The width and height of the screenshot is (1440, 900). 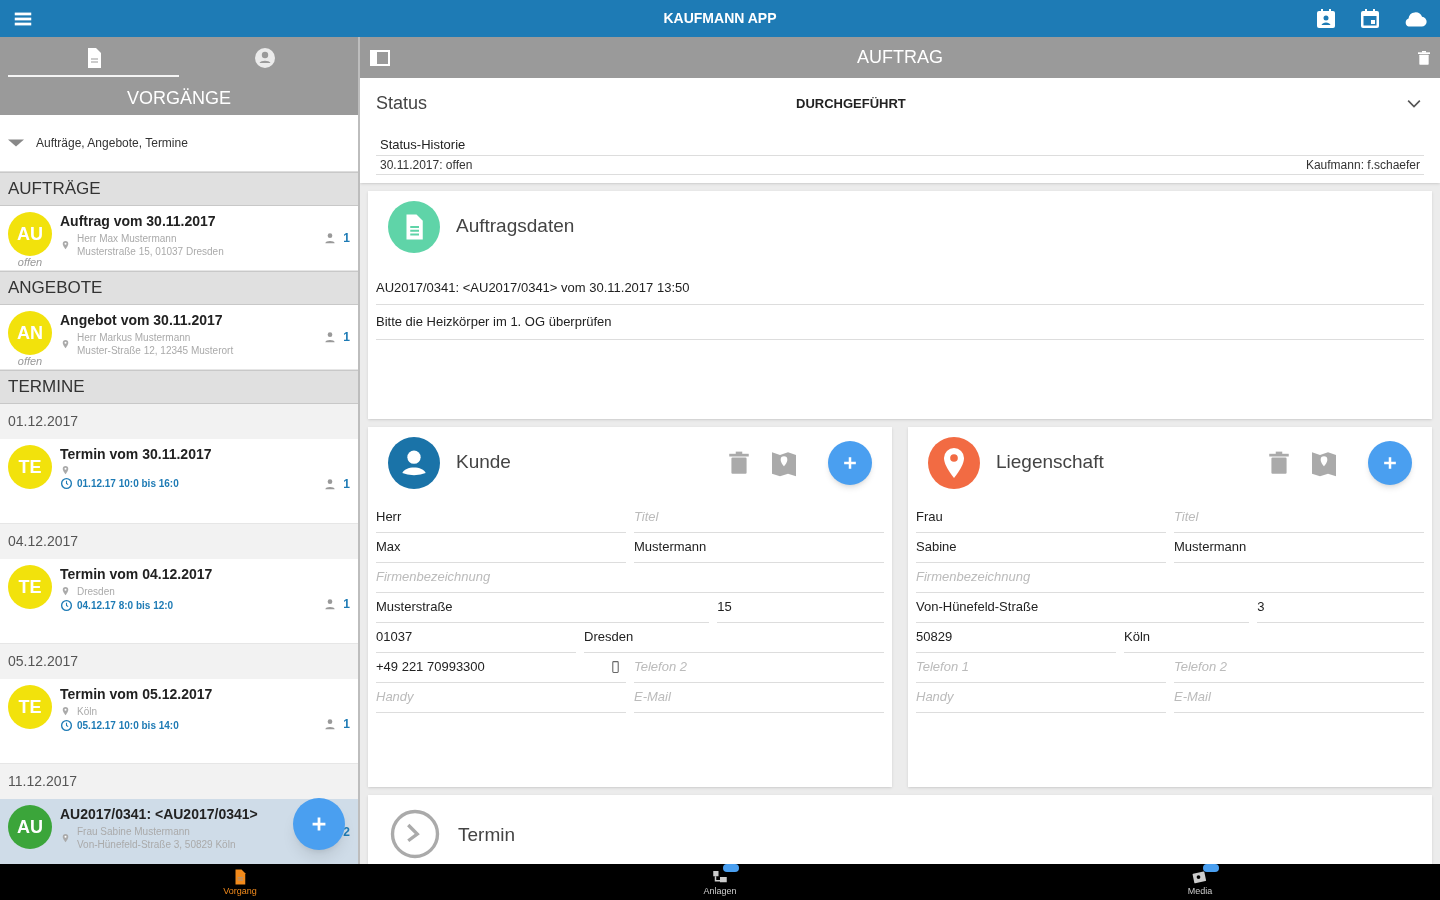 I want to click on text-field: Köln, so click(x=1274, y=637).